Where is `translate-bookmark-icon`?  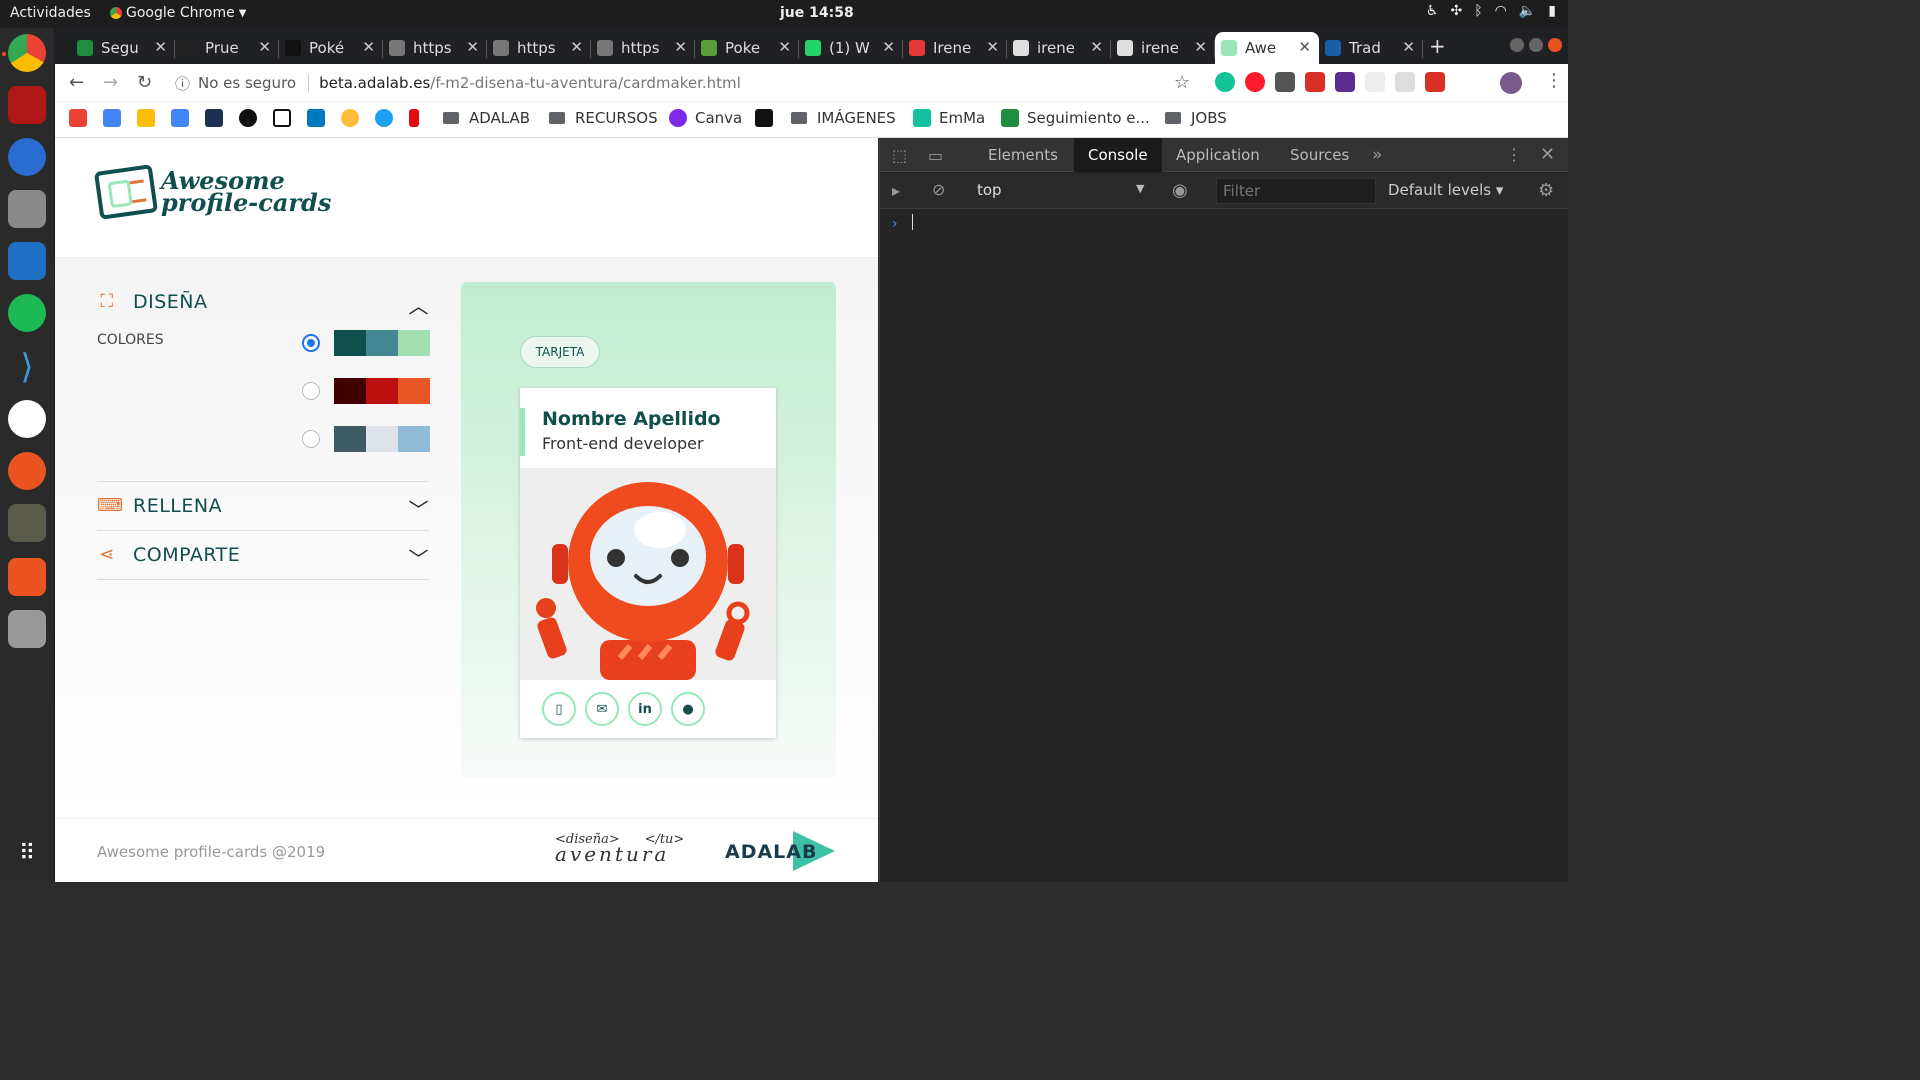
translate-bookmark-icon is located at coordinates (184, 118).